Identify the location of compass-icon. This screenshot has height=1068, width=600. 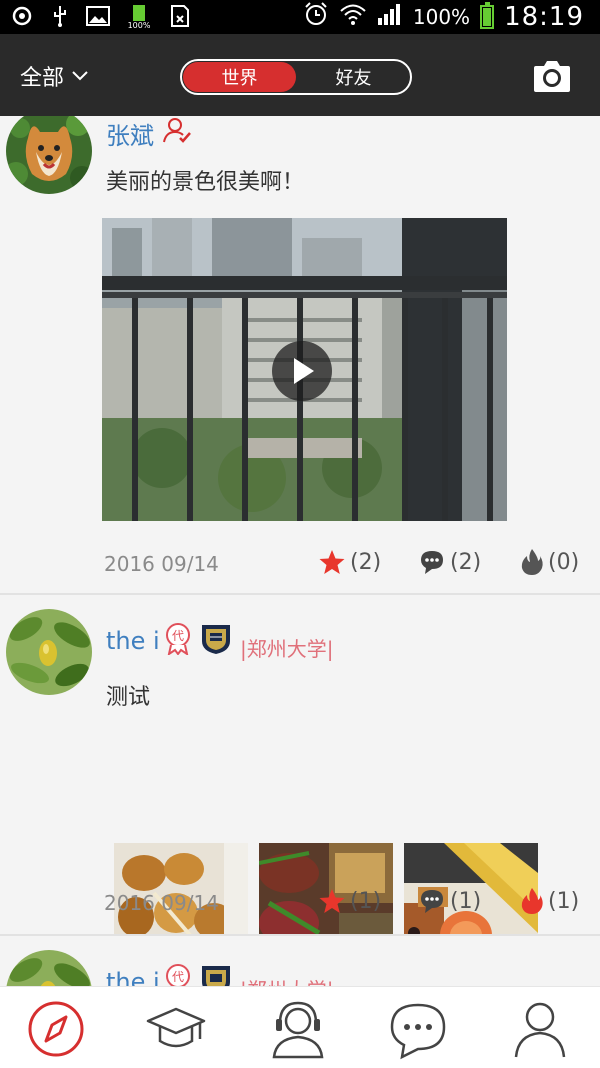
(56, 1029).